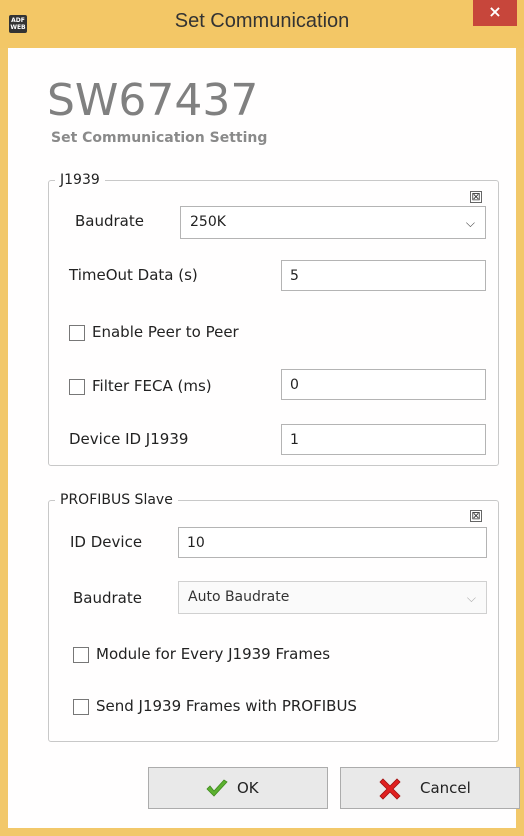 The width and height of the screenshot is (524, 836). I want to click on checkmark-icon, so click(217, 788).